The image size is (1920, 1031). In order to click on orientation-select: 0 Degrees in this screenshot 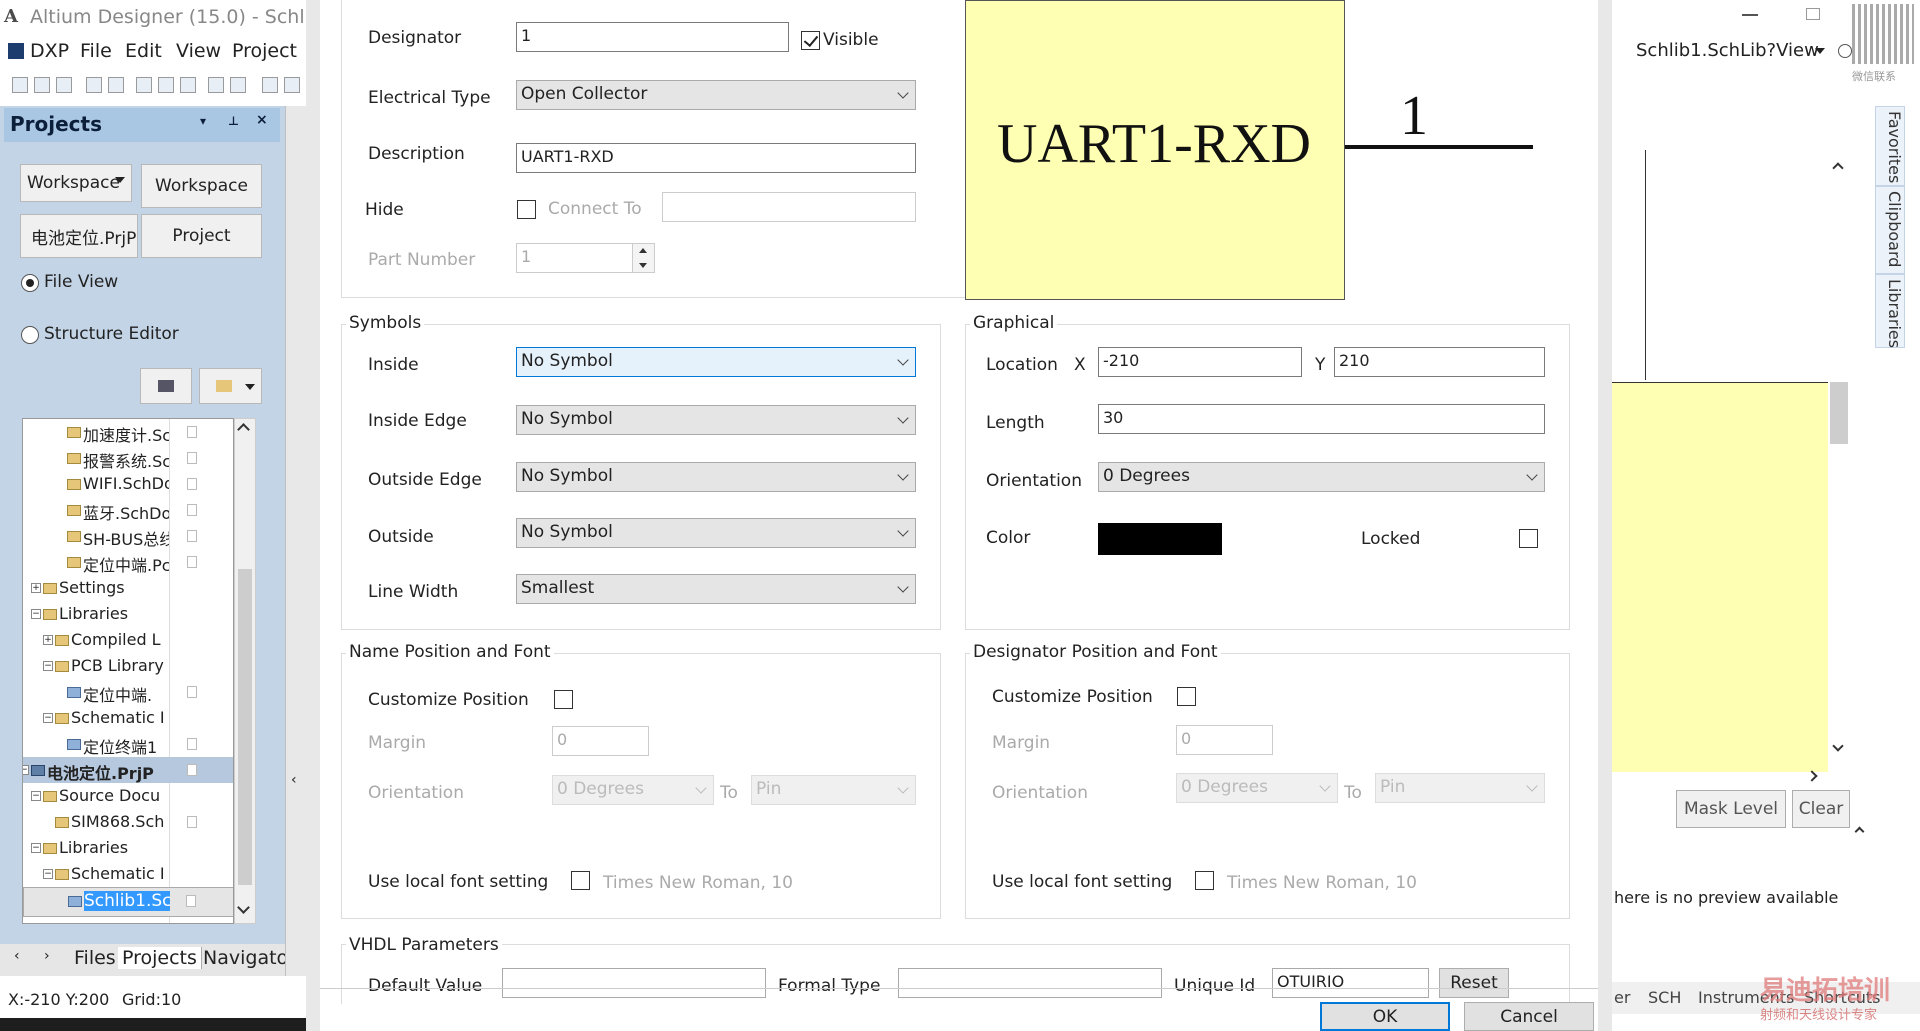, I will do `click(1321, 477)`.